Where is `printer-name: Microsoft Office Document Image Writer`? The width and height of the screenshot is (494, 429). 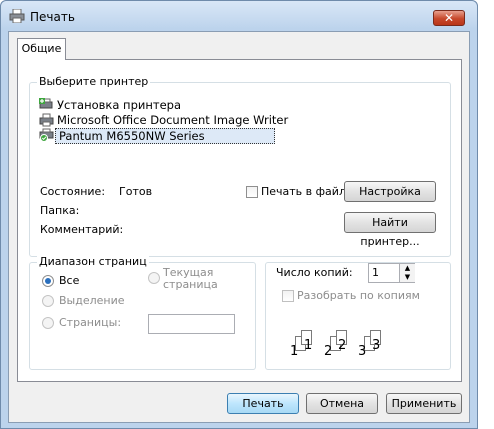 printer-name: Microsoft Office Document Image Writer is located at coordinates (173, 120).